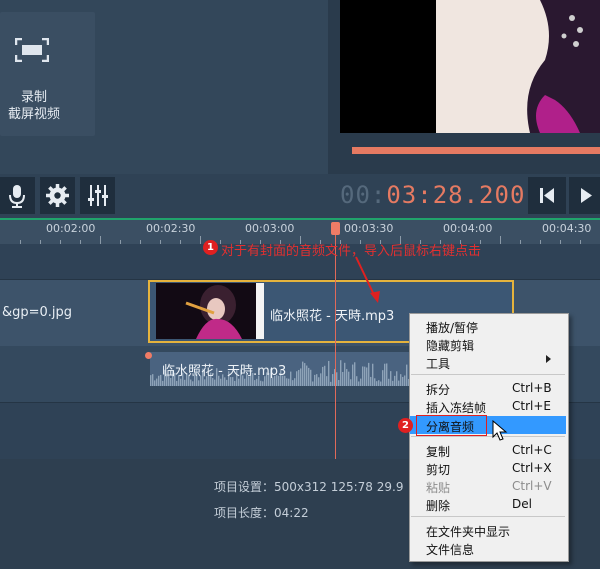 This screenshot has height=569, width=600. I want to click on submenu-arrow-icon, so click(548, 359).